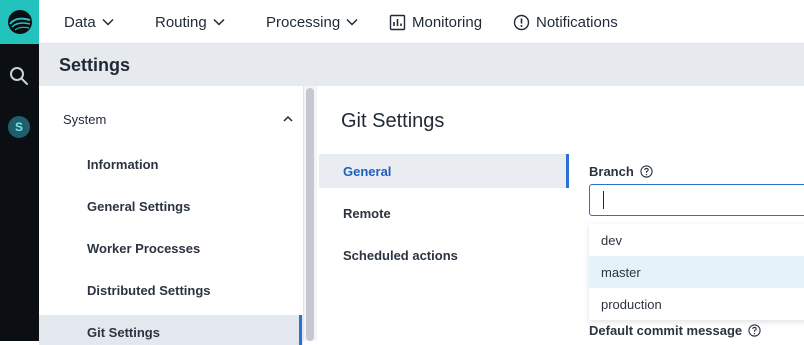  Describe the element at coordinates (567, 171) in the screenshot. I see `tab-active-indicator` at that location.